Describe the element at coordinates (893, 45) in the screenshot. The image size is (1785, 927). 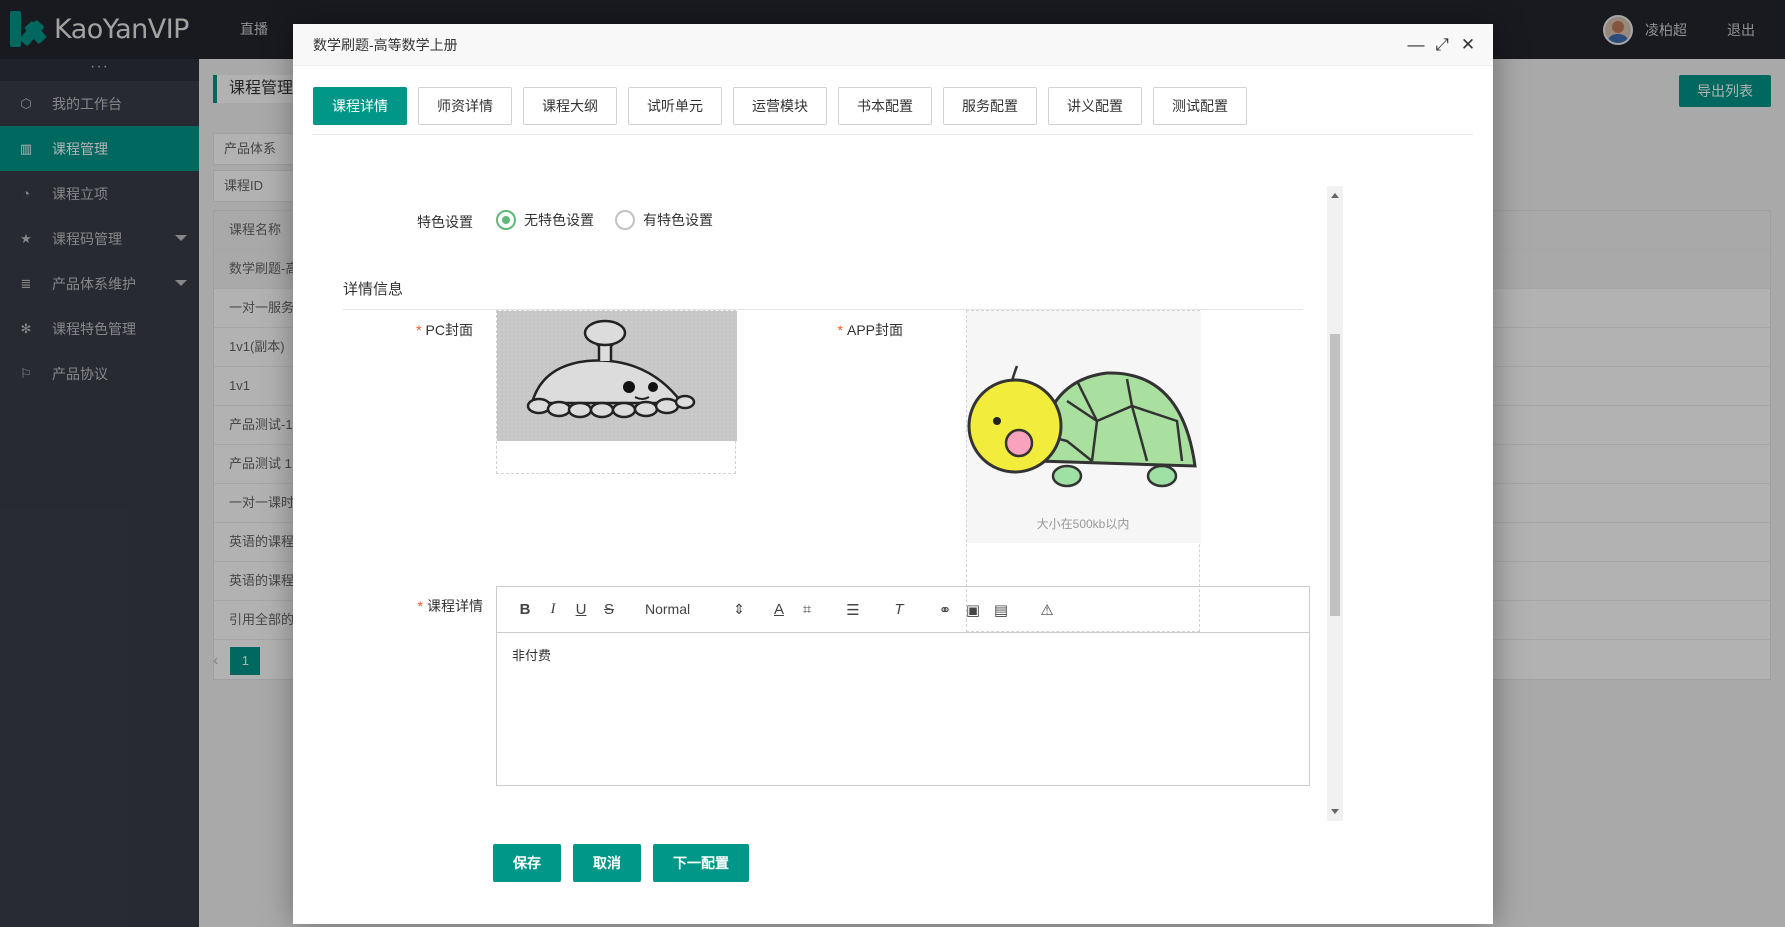
I see `modal-title-bar: 数学刷题-高等数学上册 — ⤢ ✕` at that location.